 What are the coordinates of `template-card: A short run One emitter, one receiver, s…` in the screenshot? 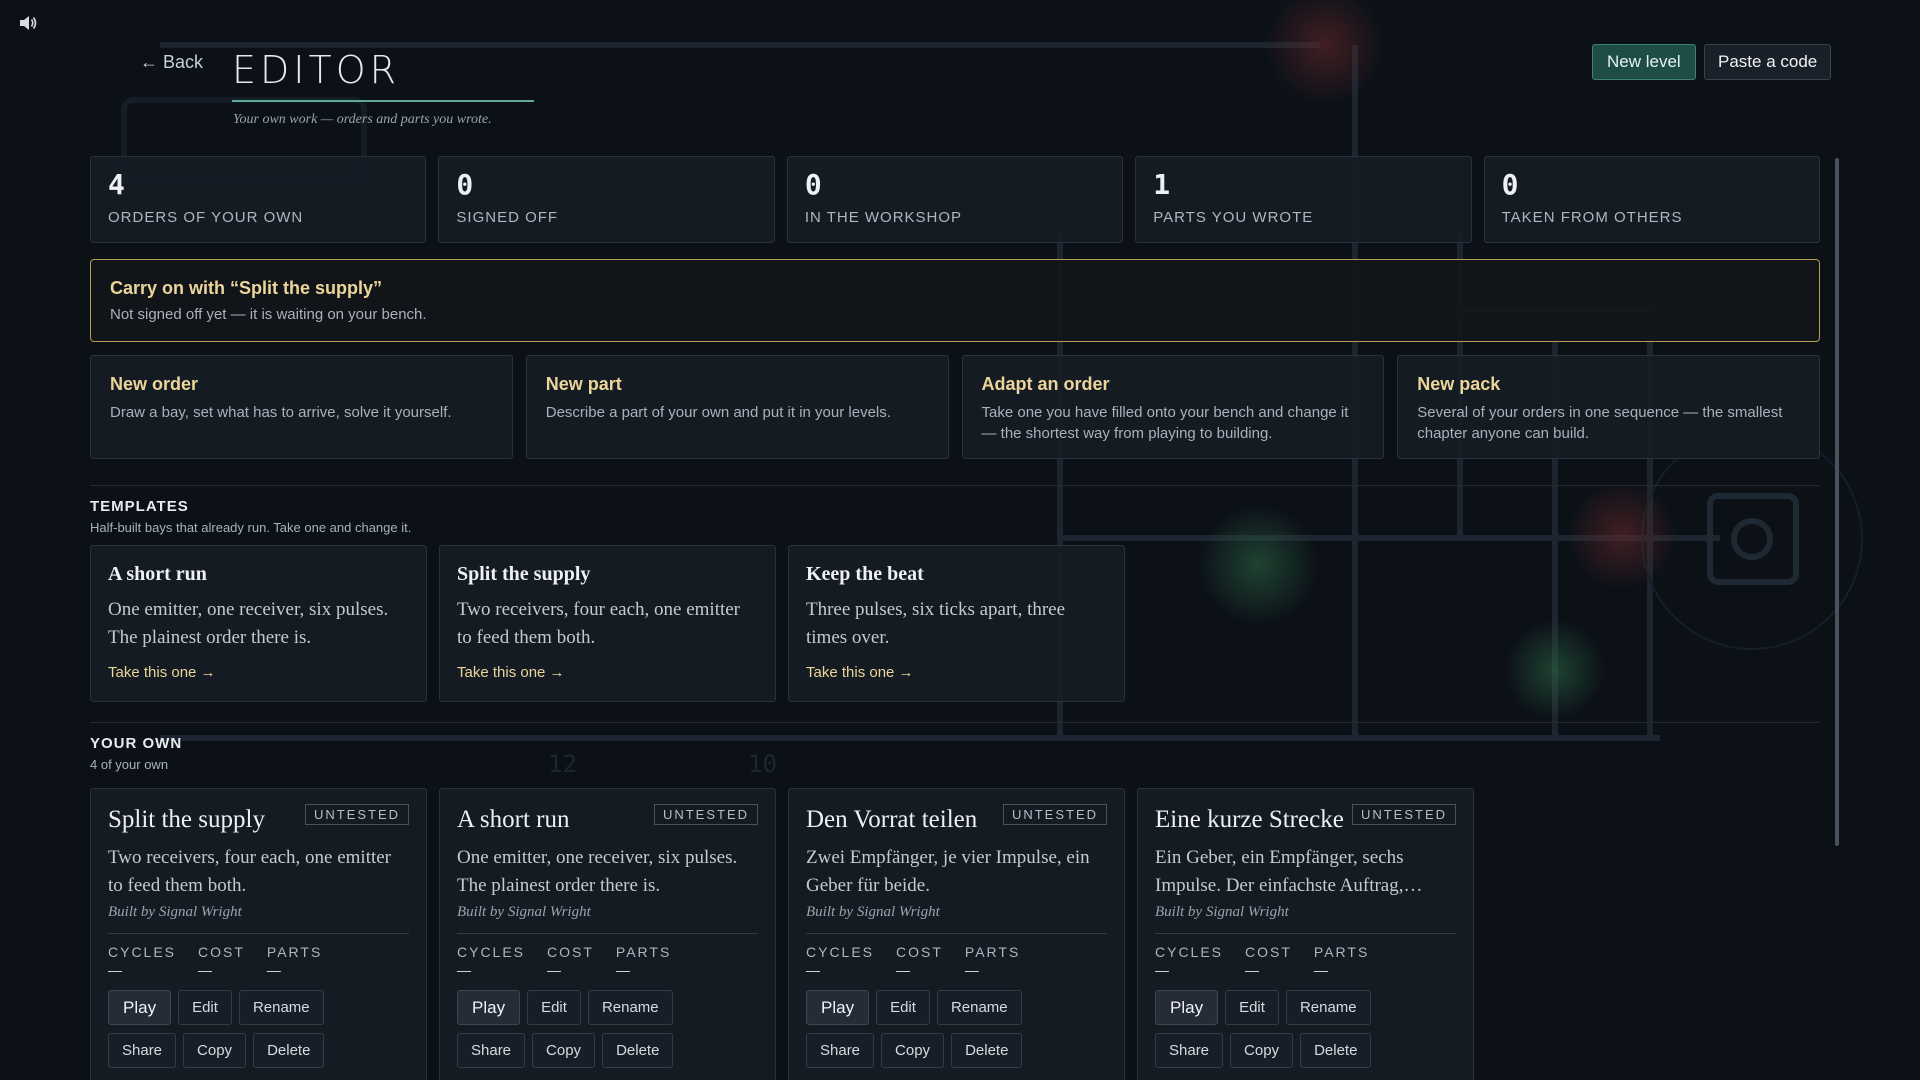 It's located at (258, 623).